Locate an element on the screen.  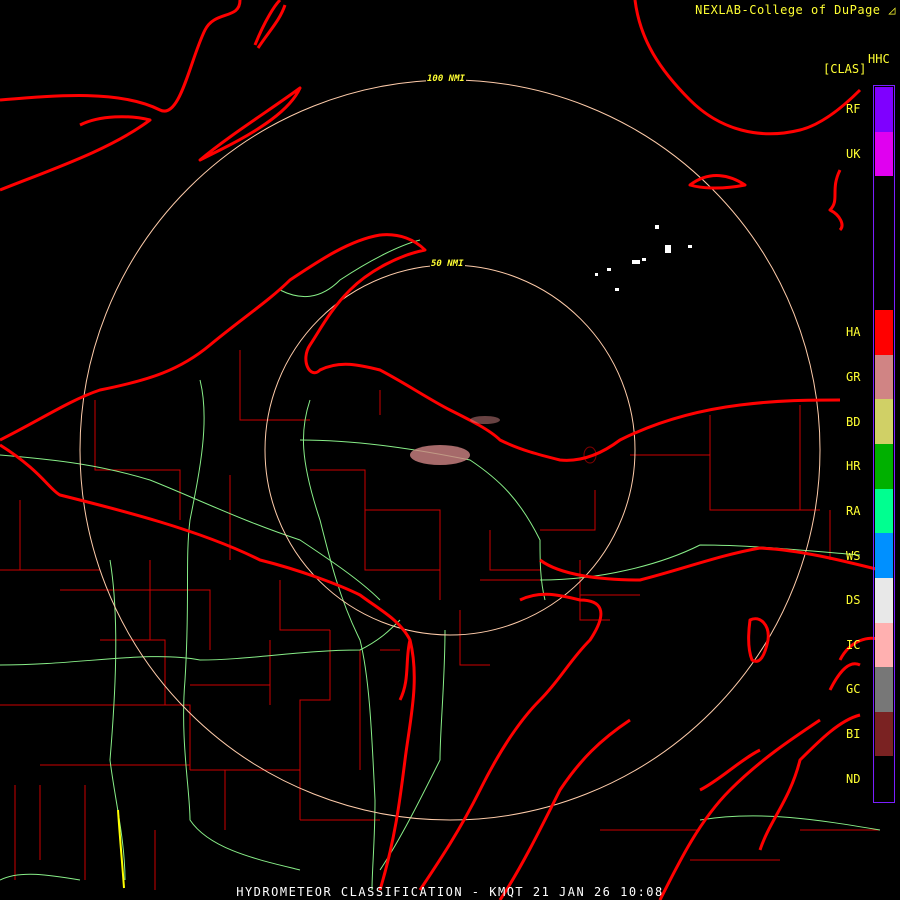
legend-swatch-rf is located at coordinates (884, 109).